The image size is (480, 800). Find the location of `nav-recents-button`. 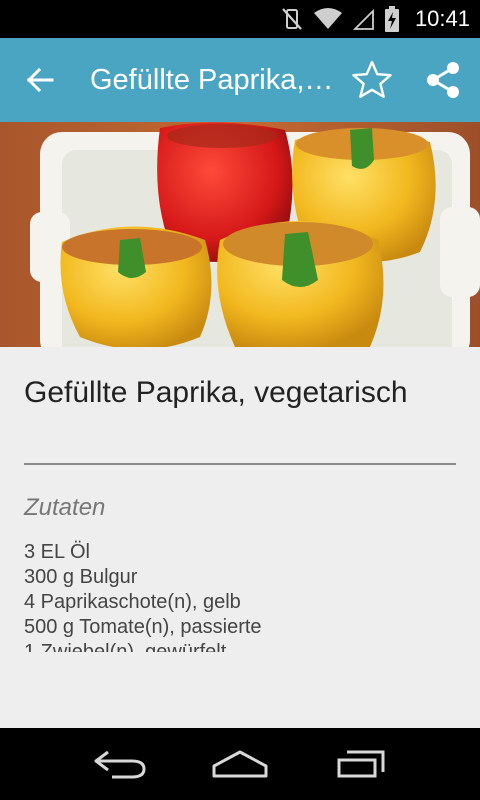

nav-recents-button is located at coordinates (361, 764).